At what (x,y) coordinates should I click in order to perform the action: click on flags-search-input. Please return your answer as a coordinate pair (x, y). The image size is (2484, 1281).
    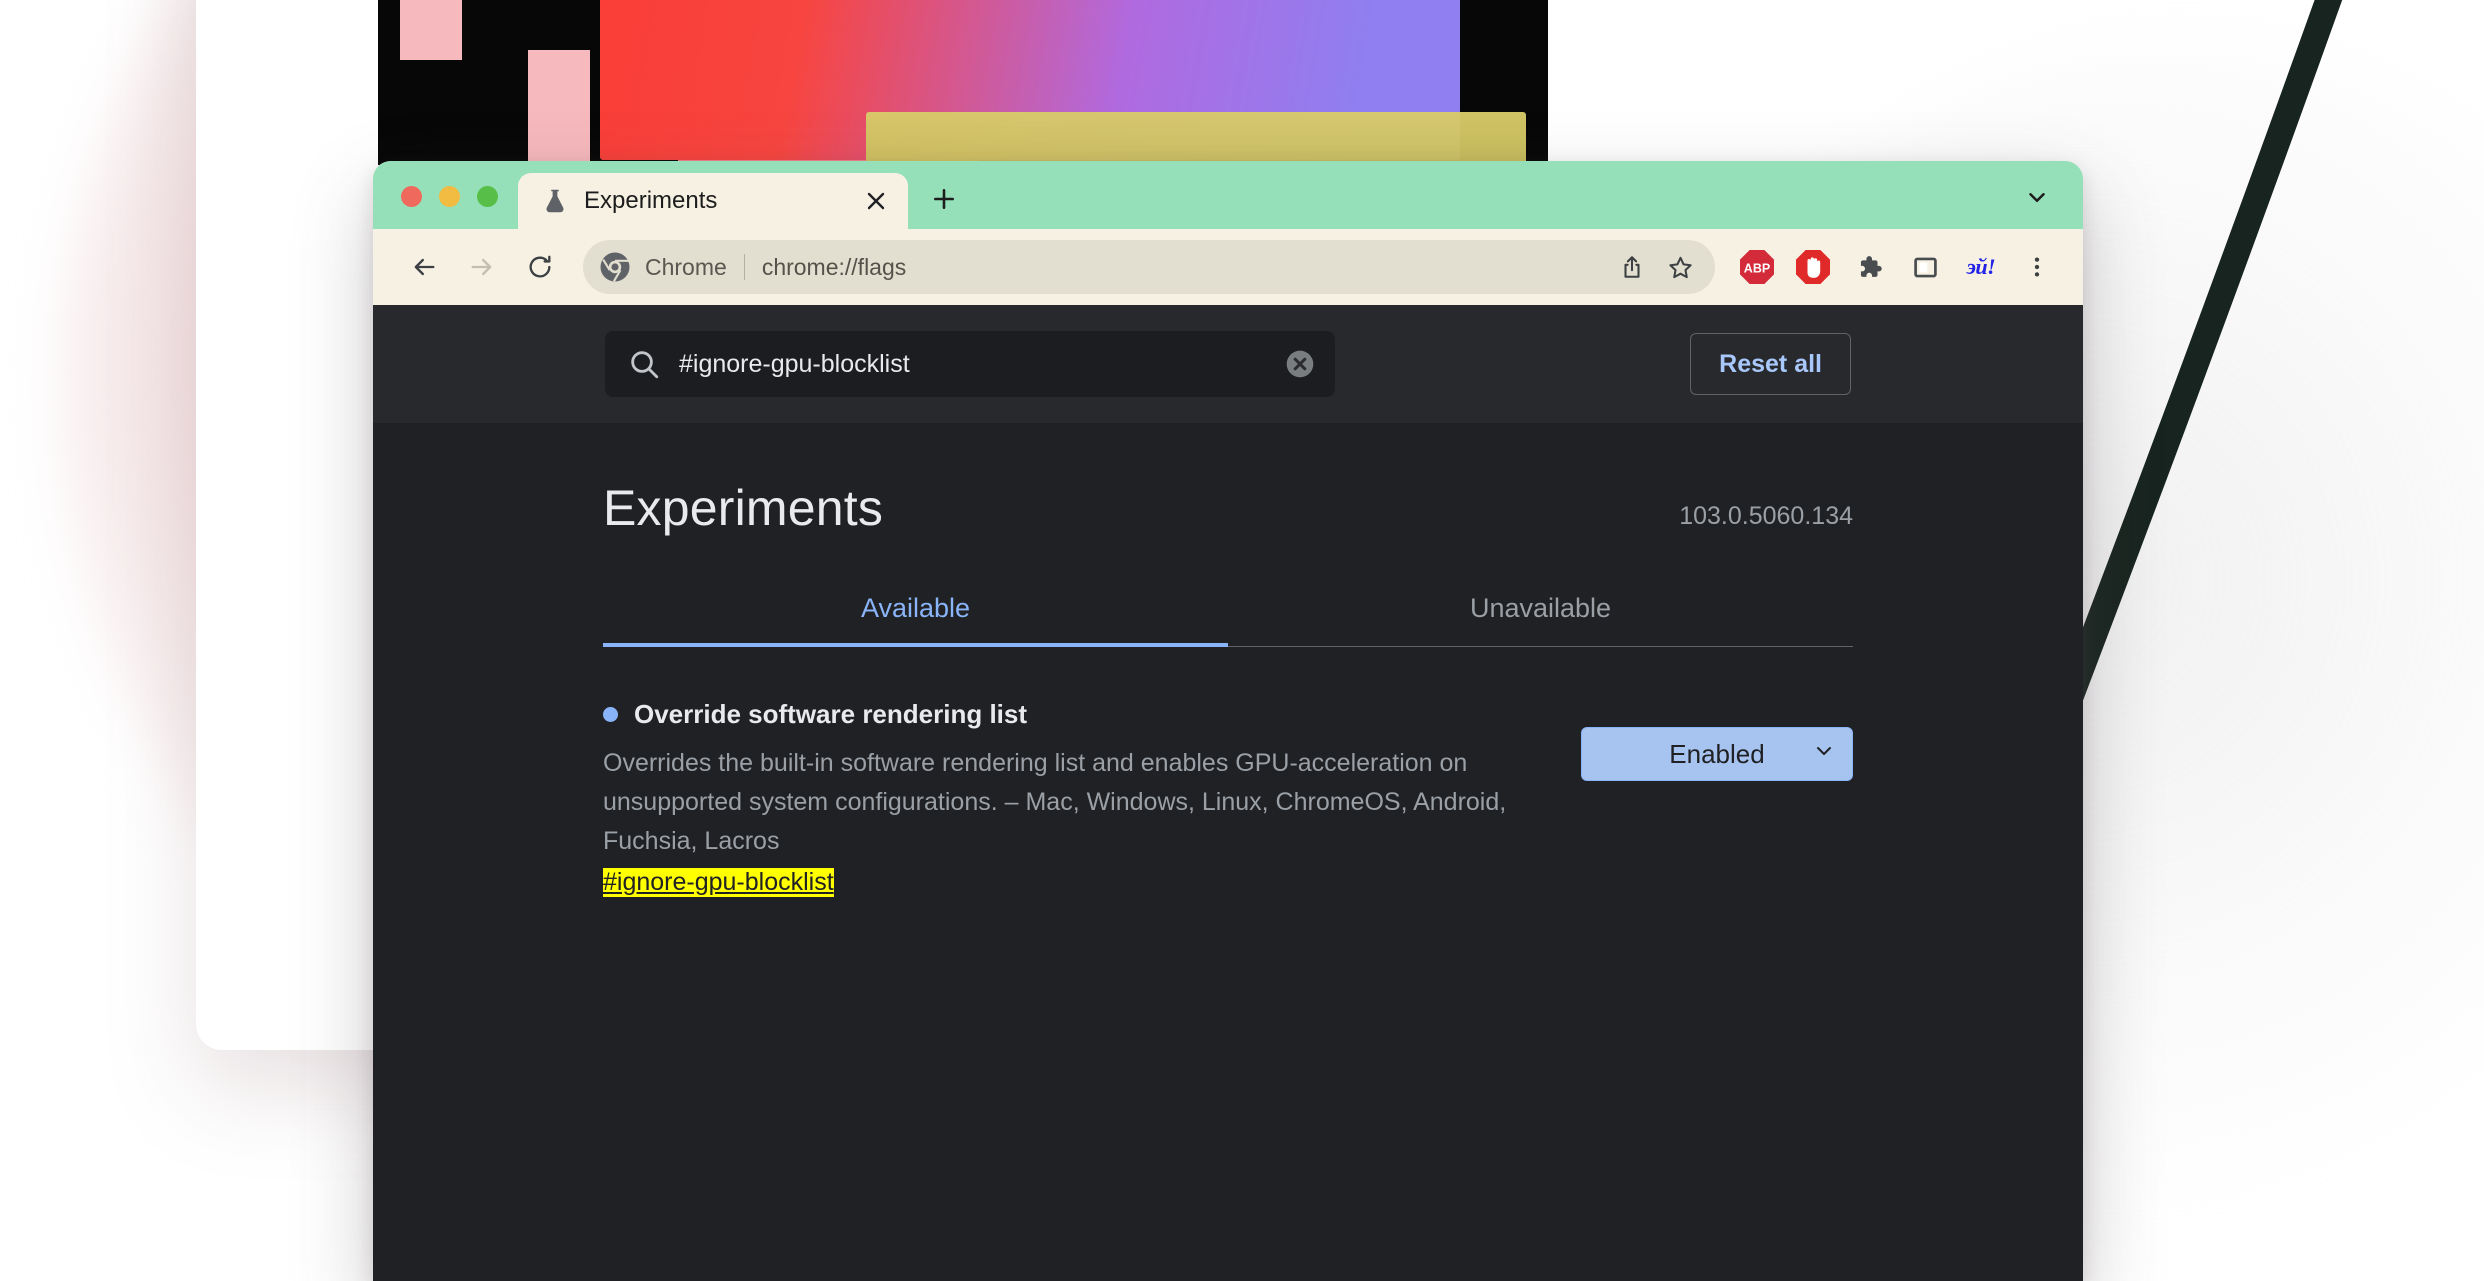
    Looking at the image, I should click on (980, 364).